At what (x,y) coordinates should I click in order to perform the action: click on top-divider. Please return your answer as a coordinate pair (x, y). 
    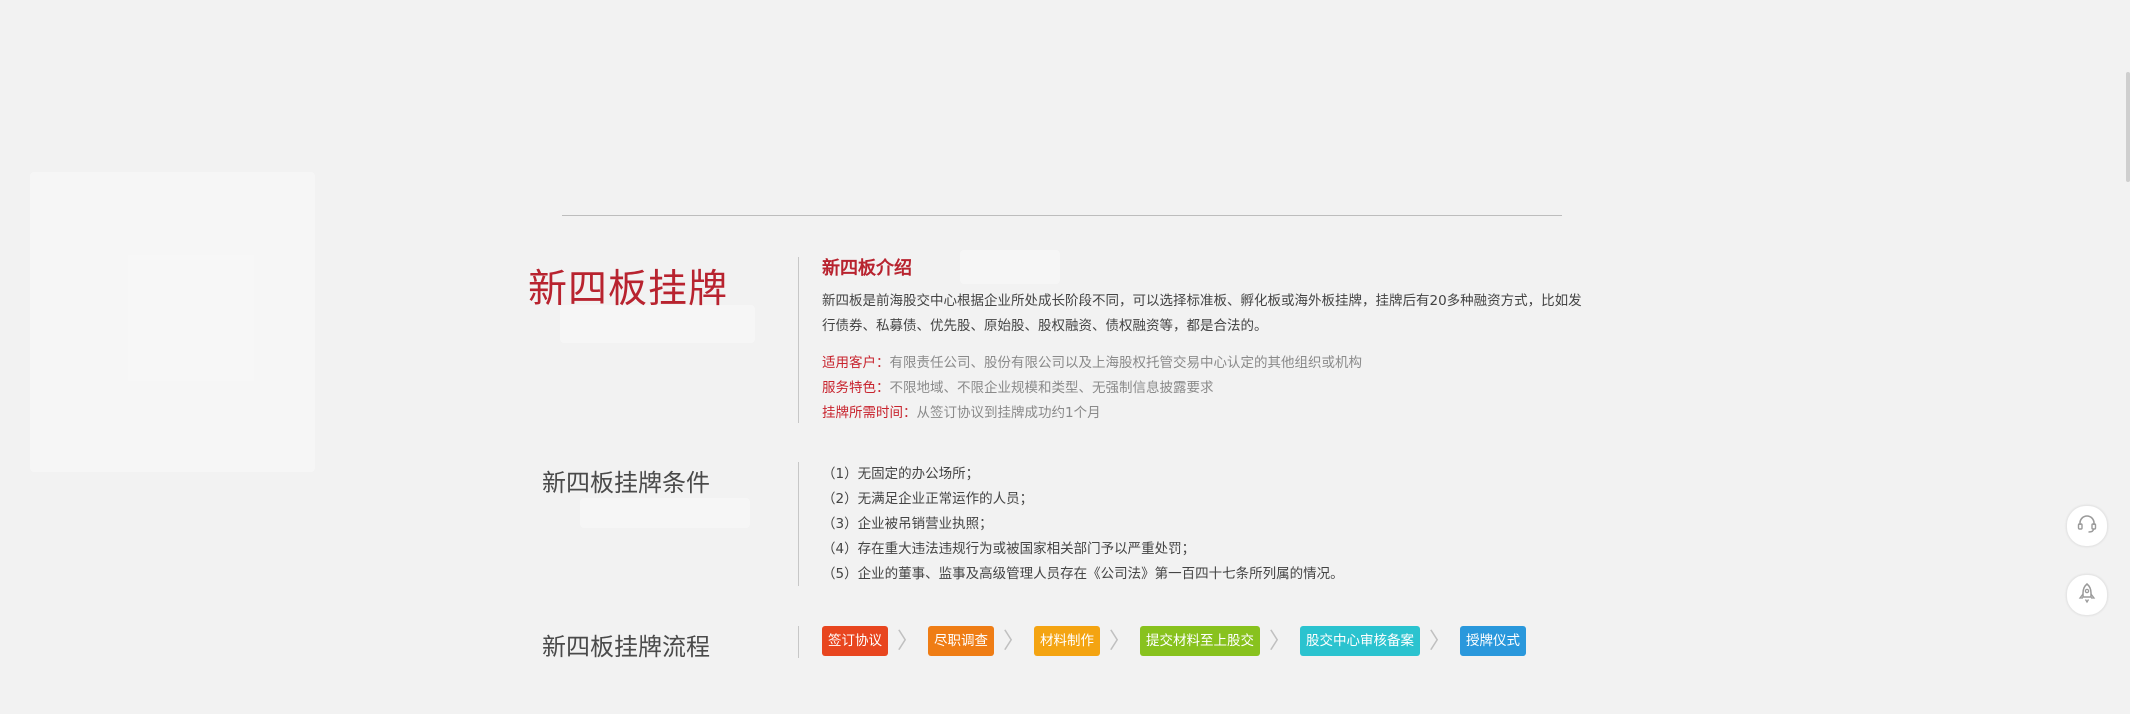
    Looking at the image, I should click on (1062, 215).